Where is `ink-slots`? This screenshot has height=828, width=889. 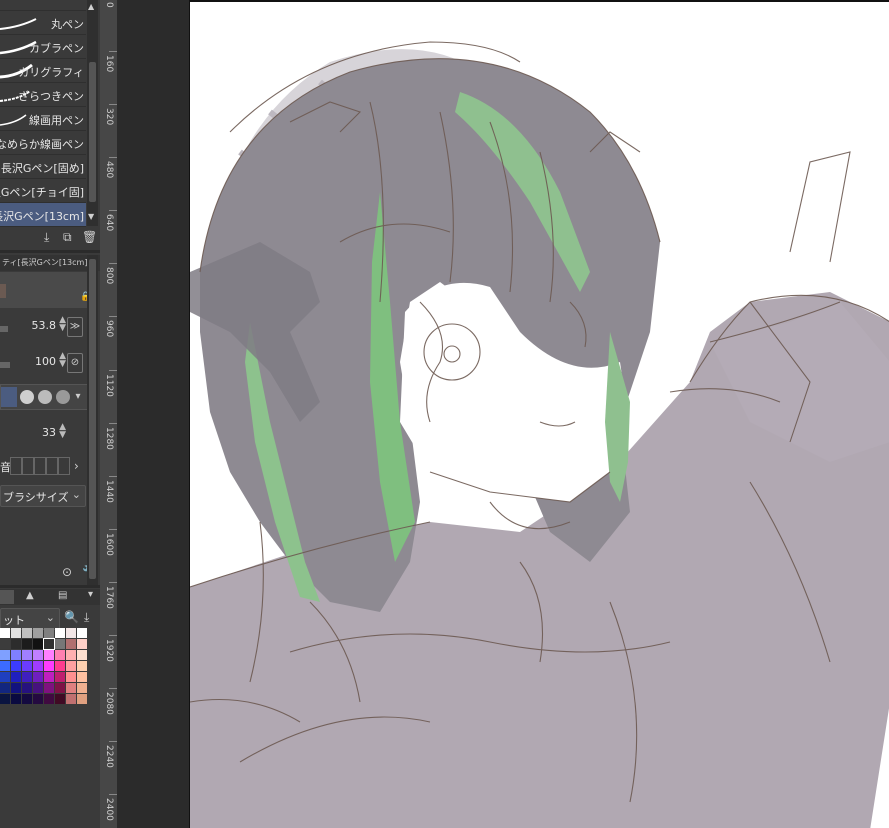
ink-slots is located at coordinates (40, 466).